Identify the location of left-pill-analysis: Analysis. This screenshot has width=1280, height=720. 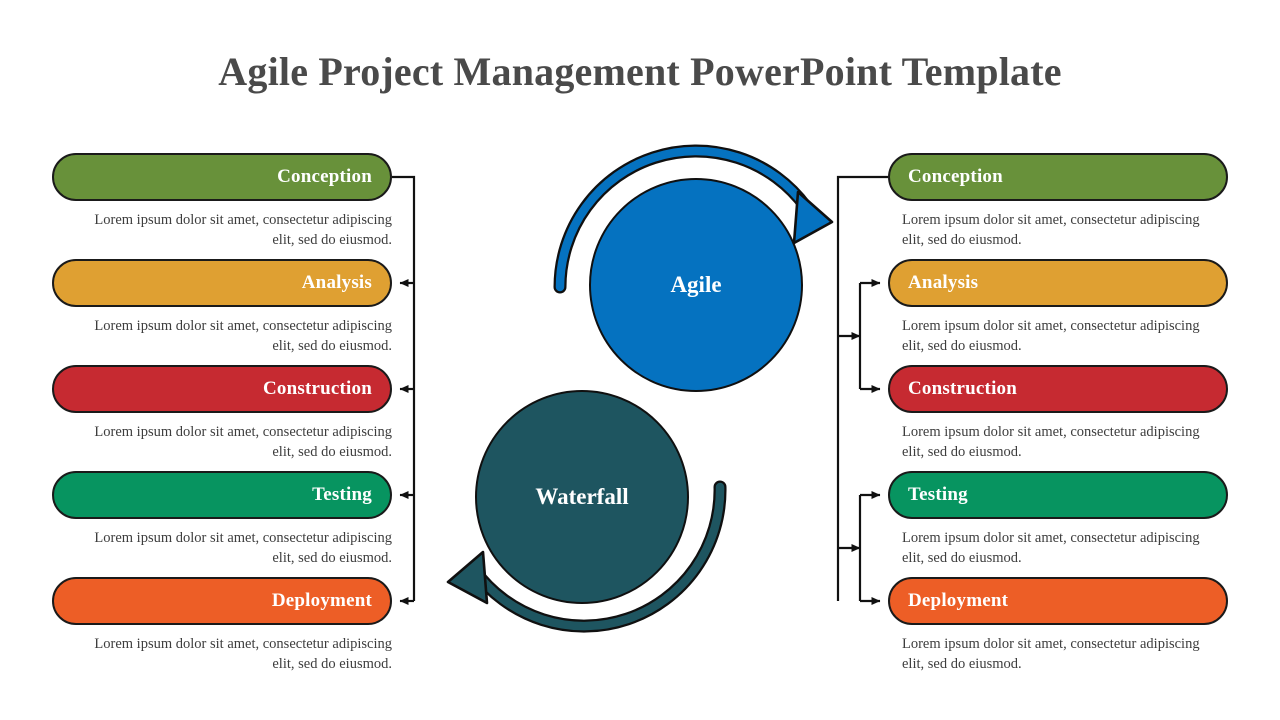
(222, 283).